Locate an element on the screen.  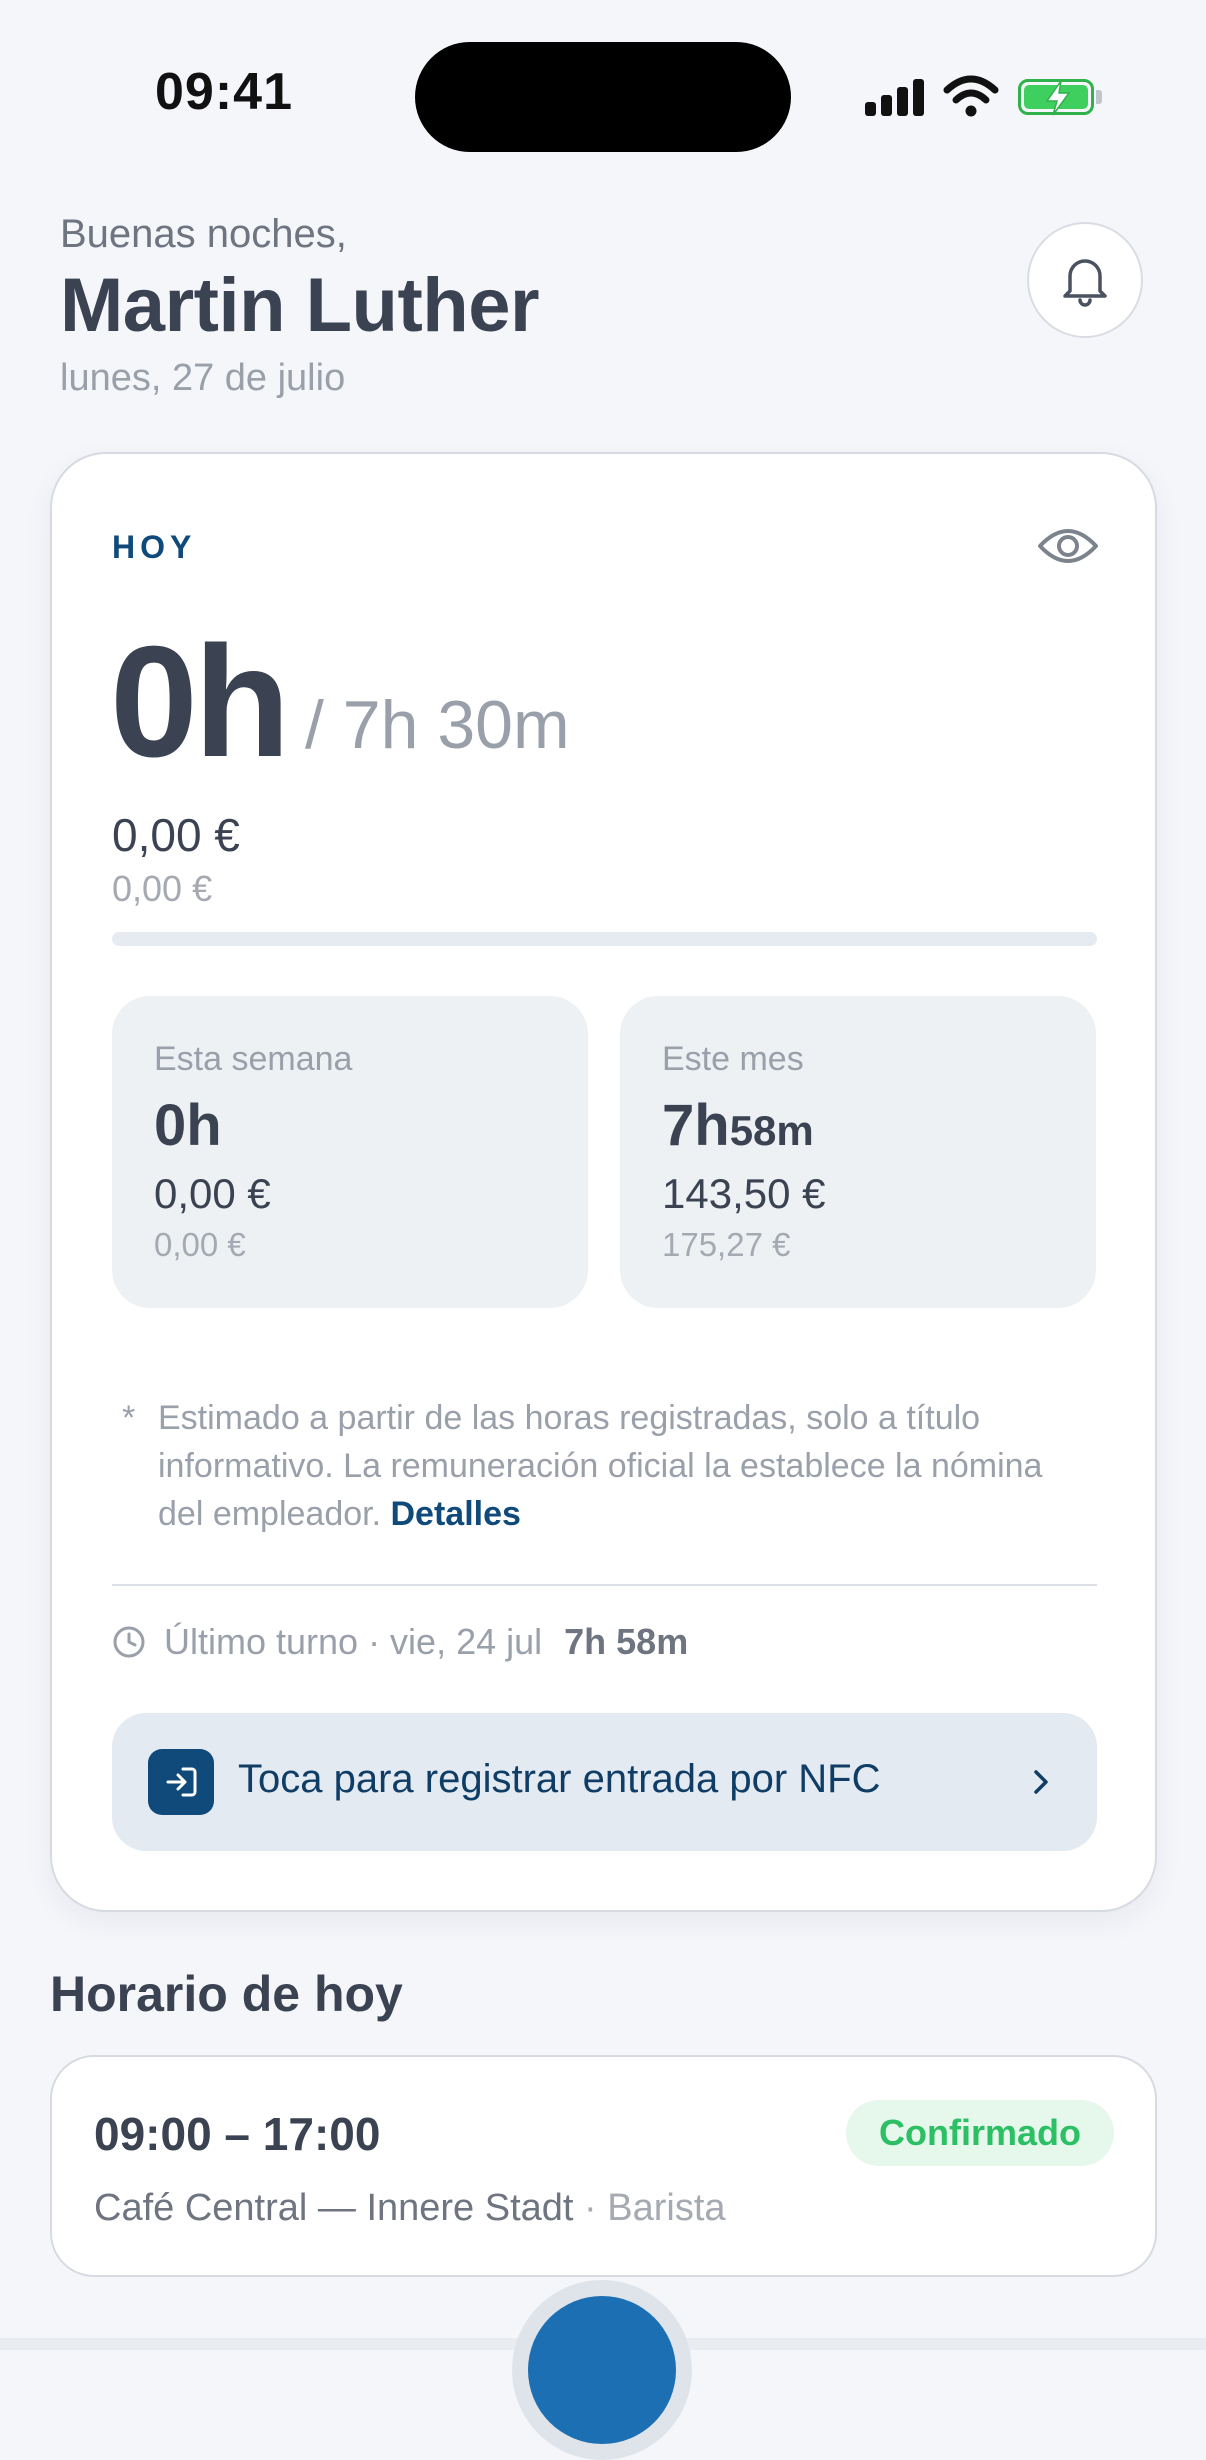
notifications-button is located at coordinates (1085, 280).